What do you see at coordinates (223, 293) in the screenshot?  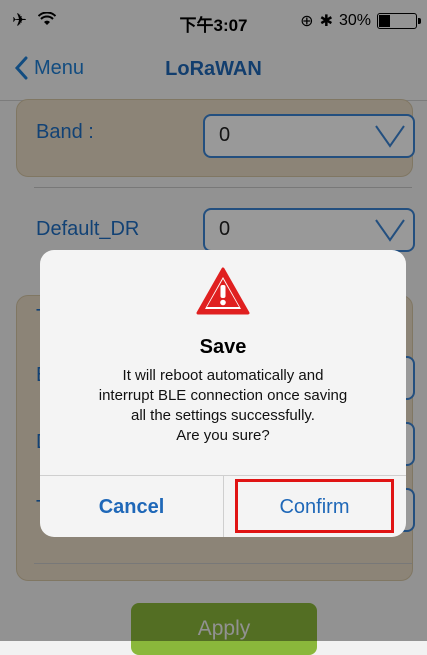 I see `warning-icon` at bounding box center [223, 293].